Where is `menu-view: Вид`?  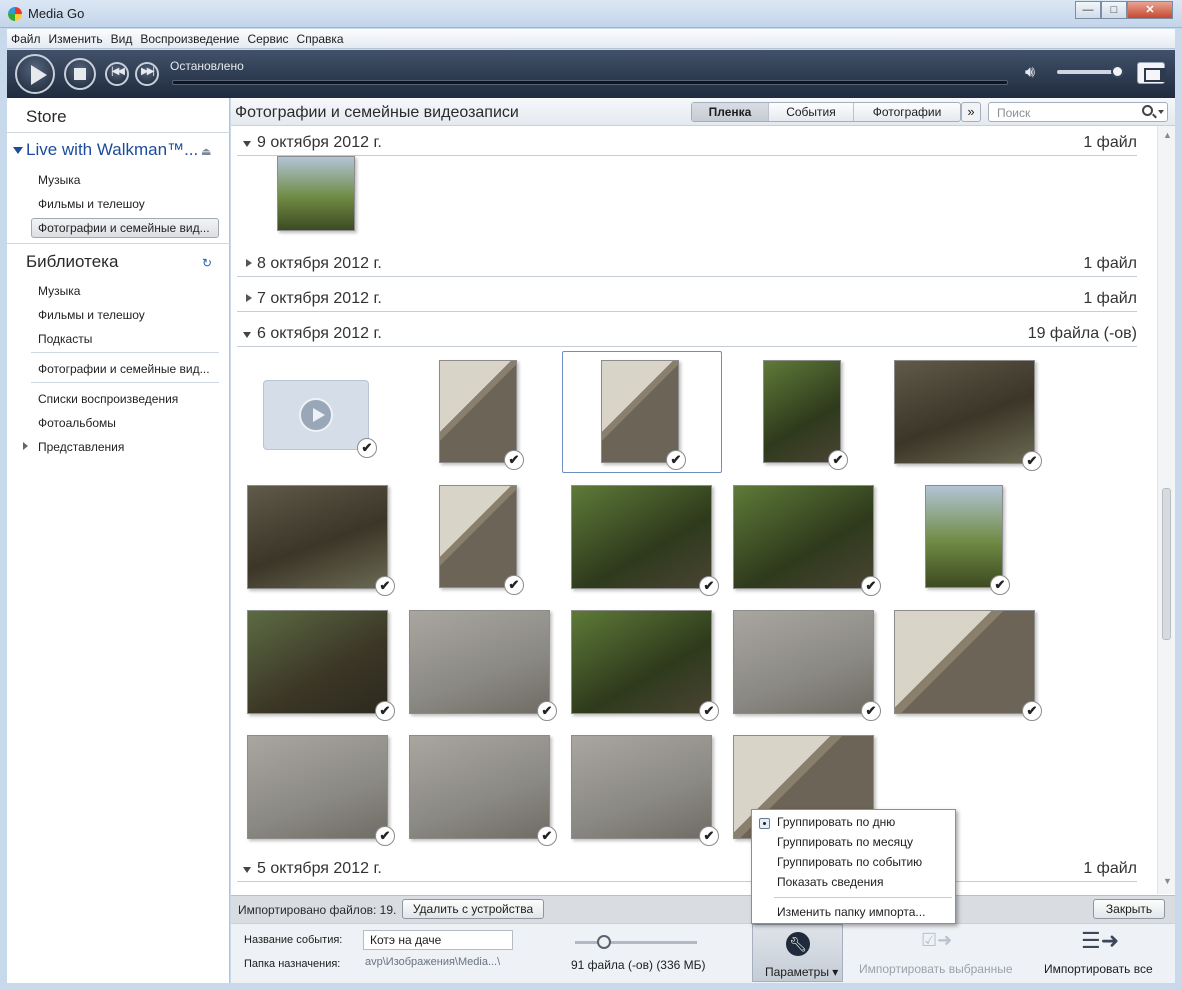
menu-view: Вид is located at coordinates (122, 39).